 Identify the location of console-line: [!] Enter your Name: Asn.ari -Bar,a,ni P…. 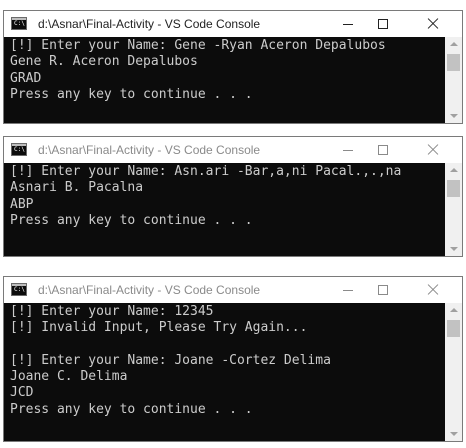
(206, 171).